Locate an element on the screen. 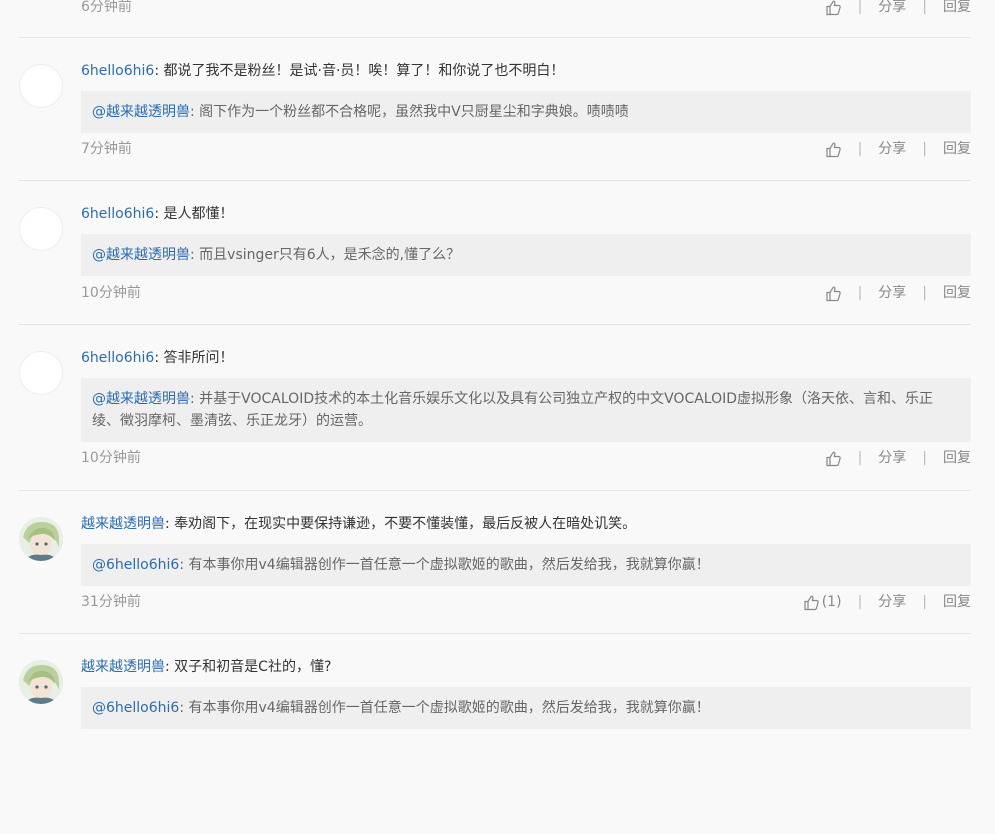 The width and height of the screenshot is (995, 834). like-count: (1) is located at coordinates (831, 602).